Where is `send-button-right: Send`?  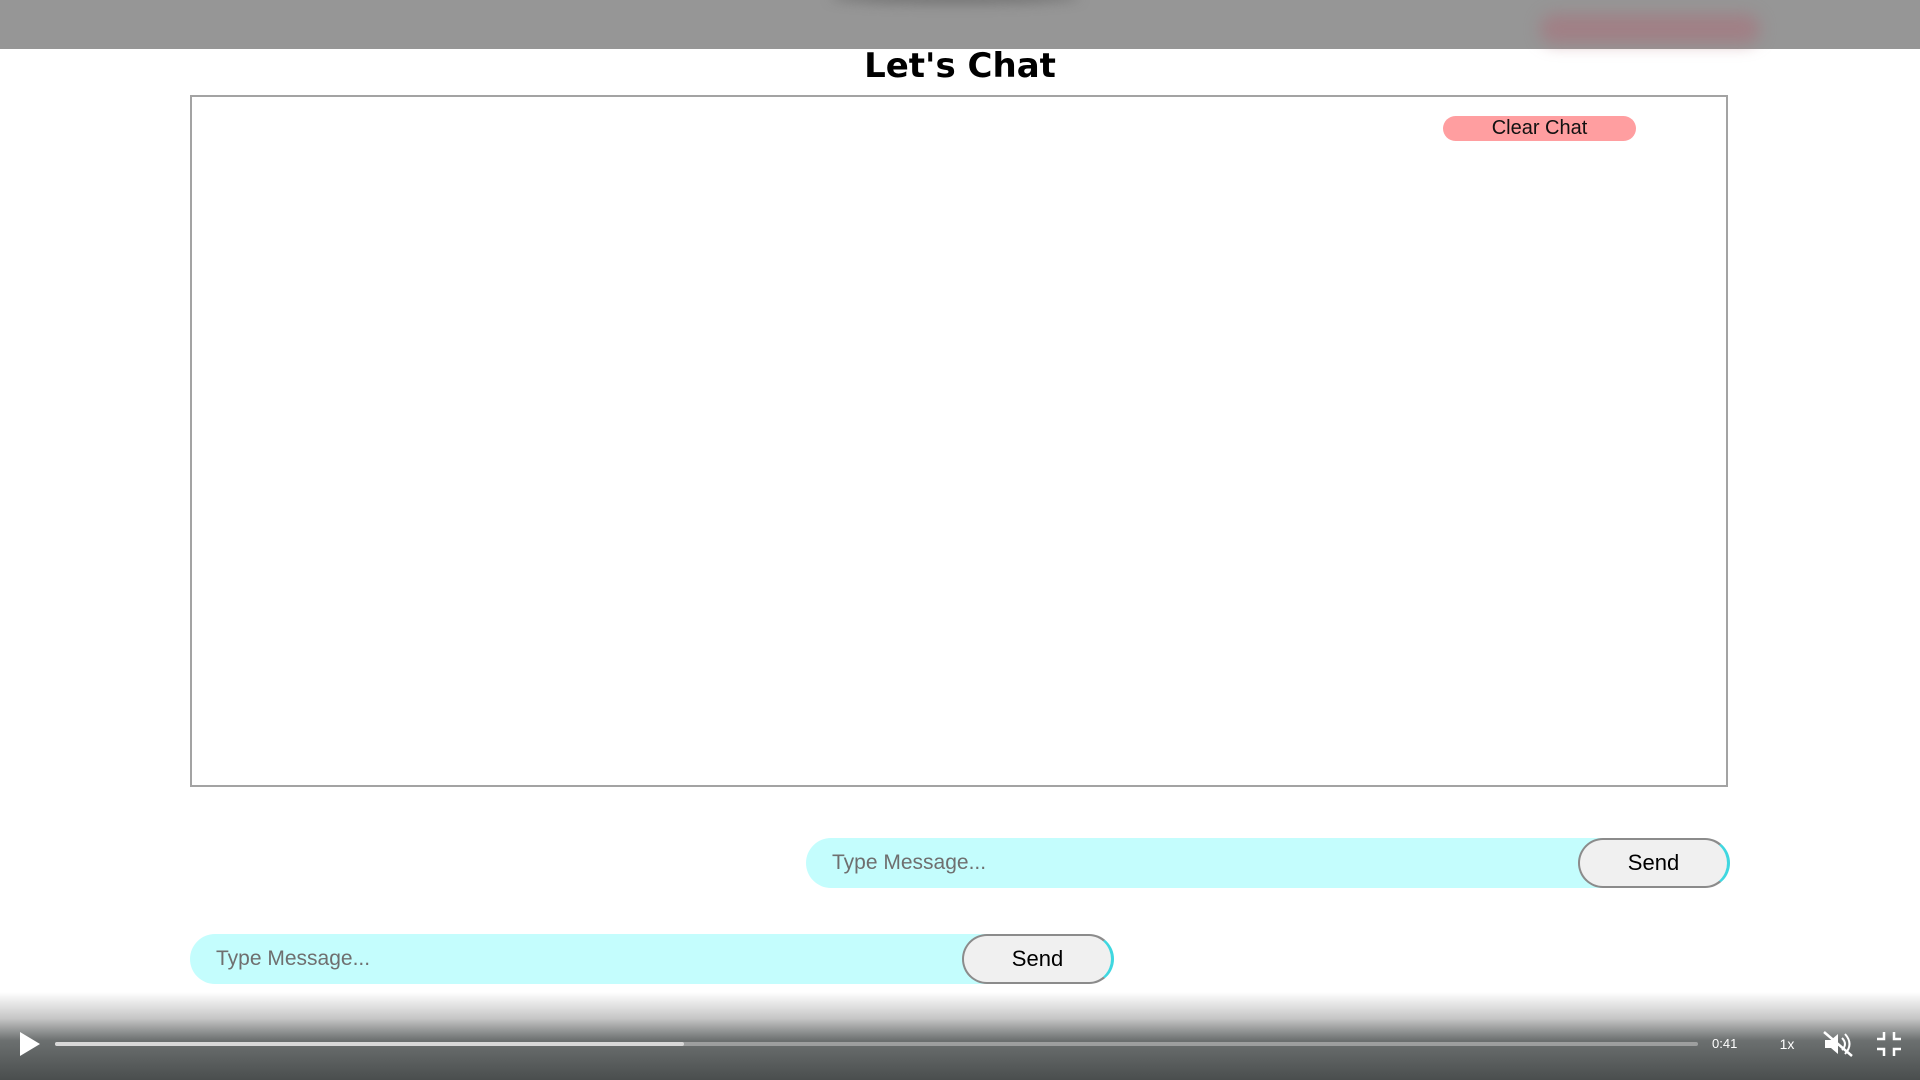
send-button-right: Send is located at coordinates (1654, 863).